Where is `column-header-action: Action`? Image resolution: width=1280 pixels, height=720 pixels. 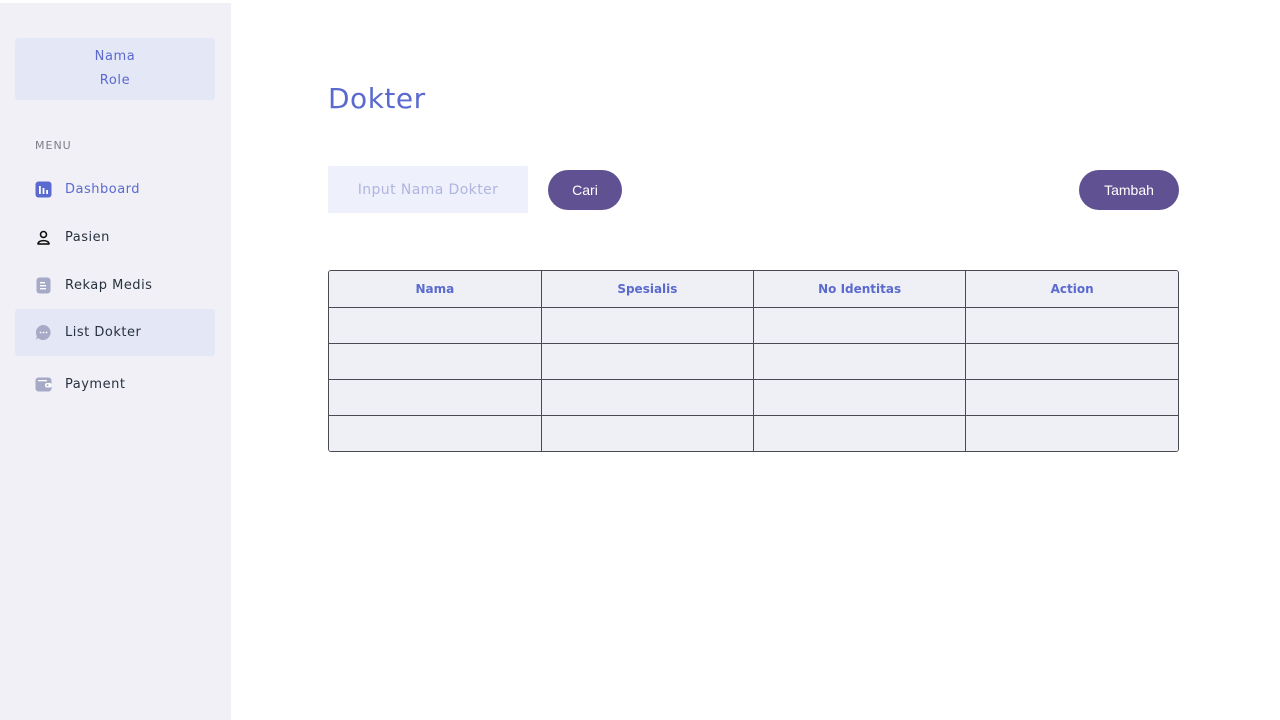
column-header-action: Action is located at coordinates (1071, 289).